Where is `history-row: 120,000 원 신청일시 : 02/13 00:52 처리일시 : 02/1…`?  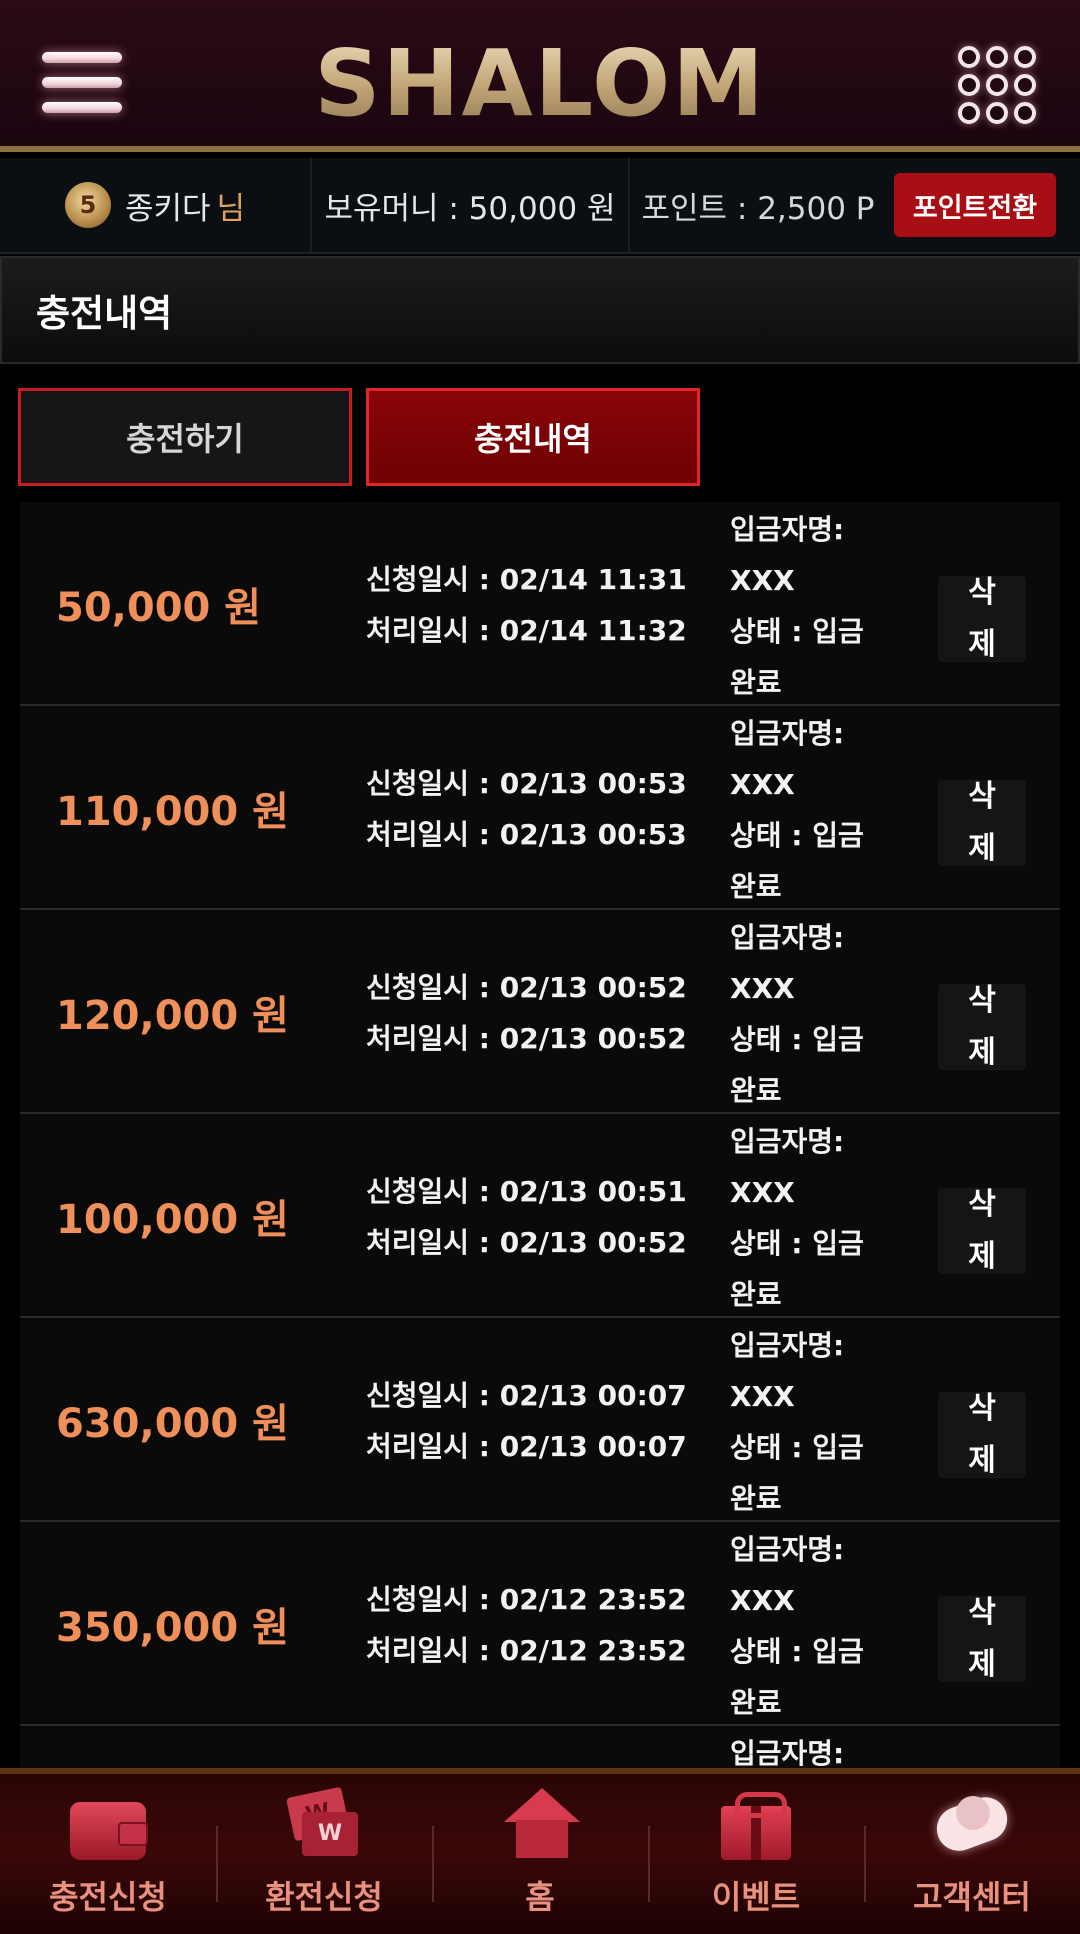 history-row: 120,000 원 신청일시 : 02/13 00:52 처리일시 : 02/1… is located at coordinates (540, 1012).